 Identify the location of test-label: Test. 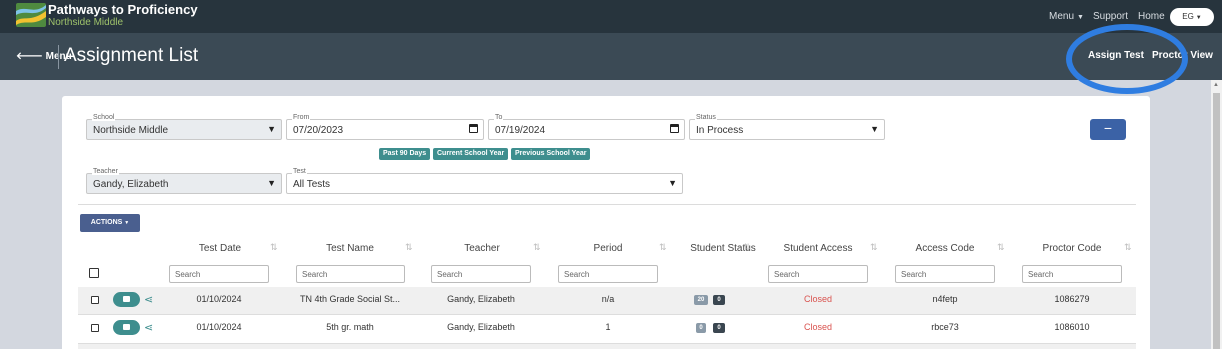
(299, 171).